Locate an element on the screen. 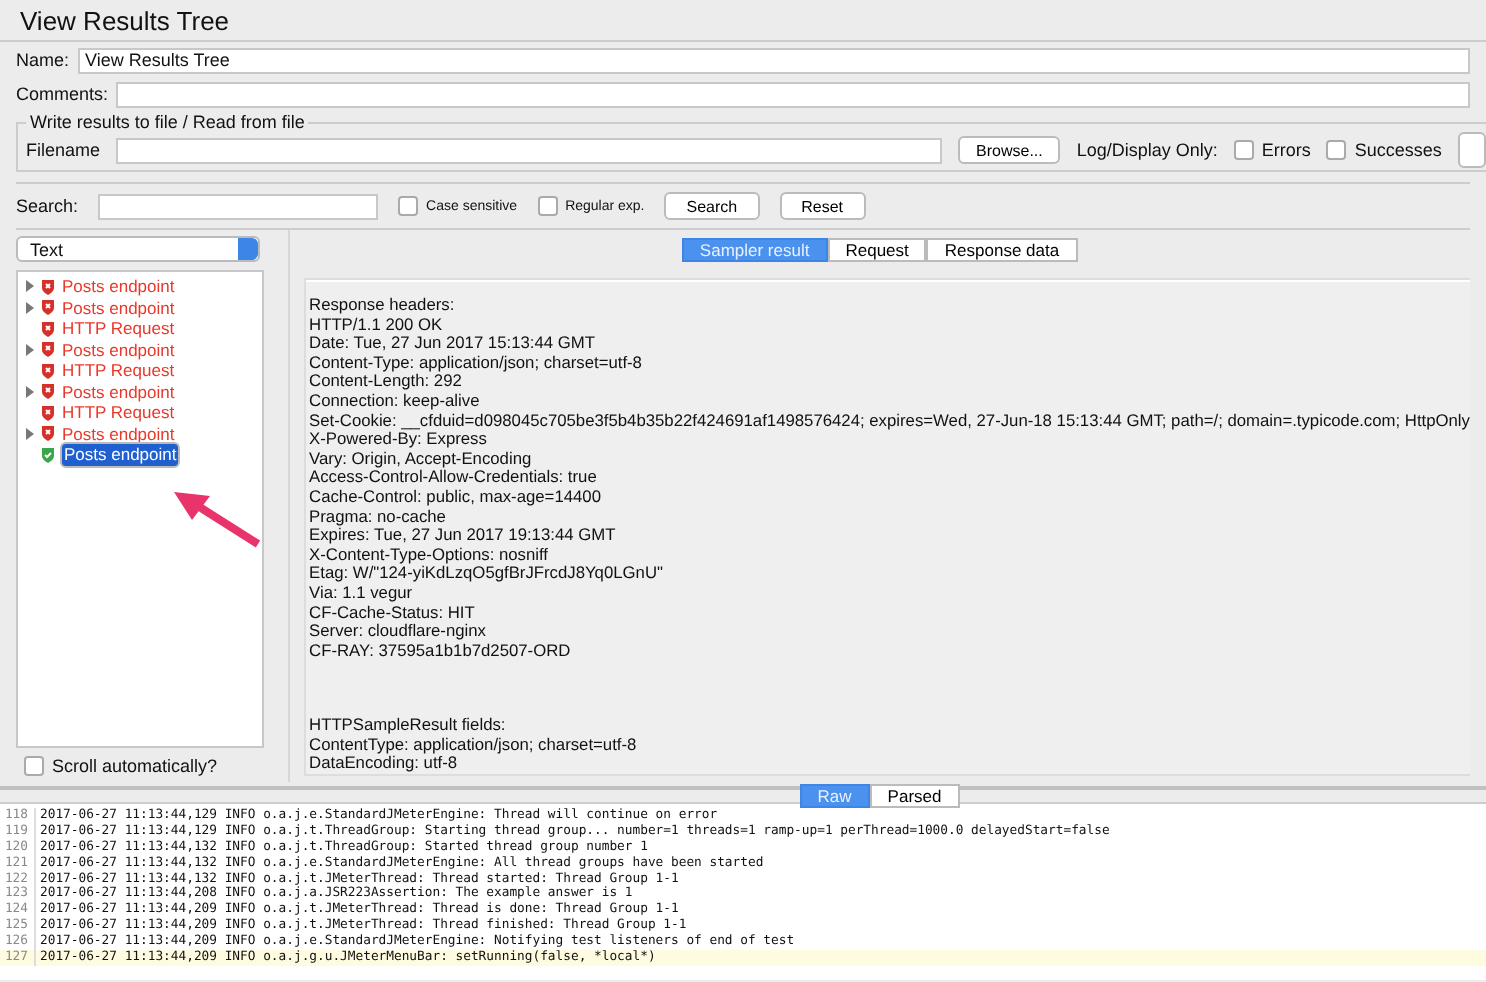  checkbox-label: Errors is located at coordinates (1286, 150).